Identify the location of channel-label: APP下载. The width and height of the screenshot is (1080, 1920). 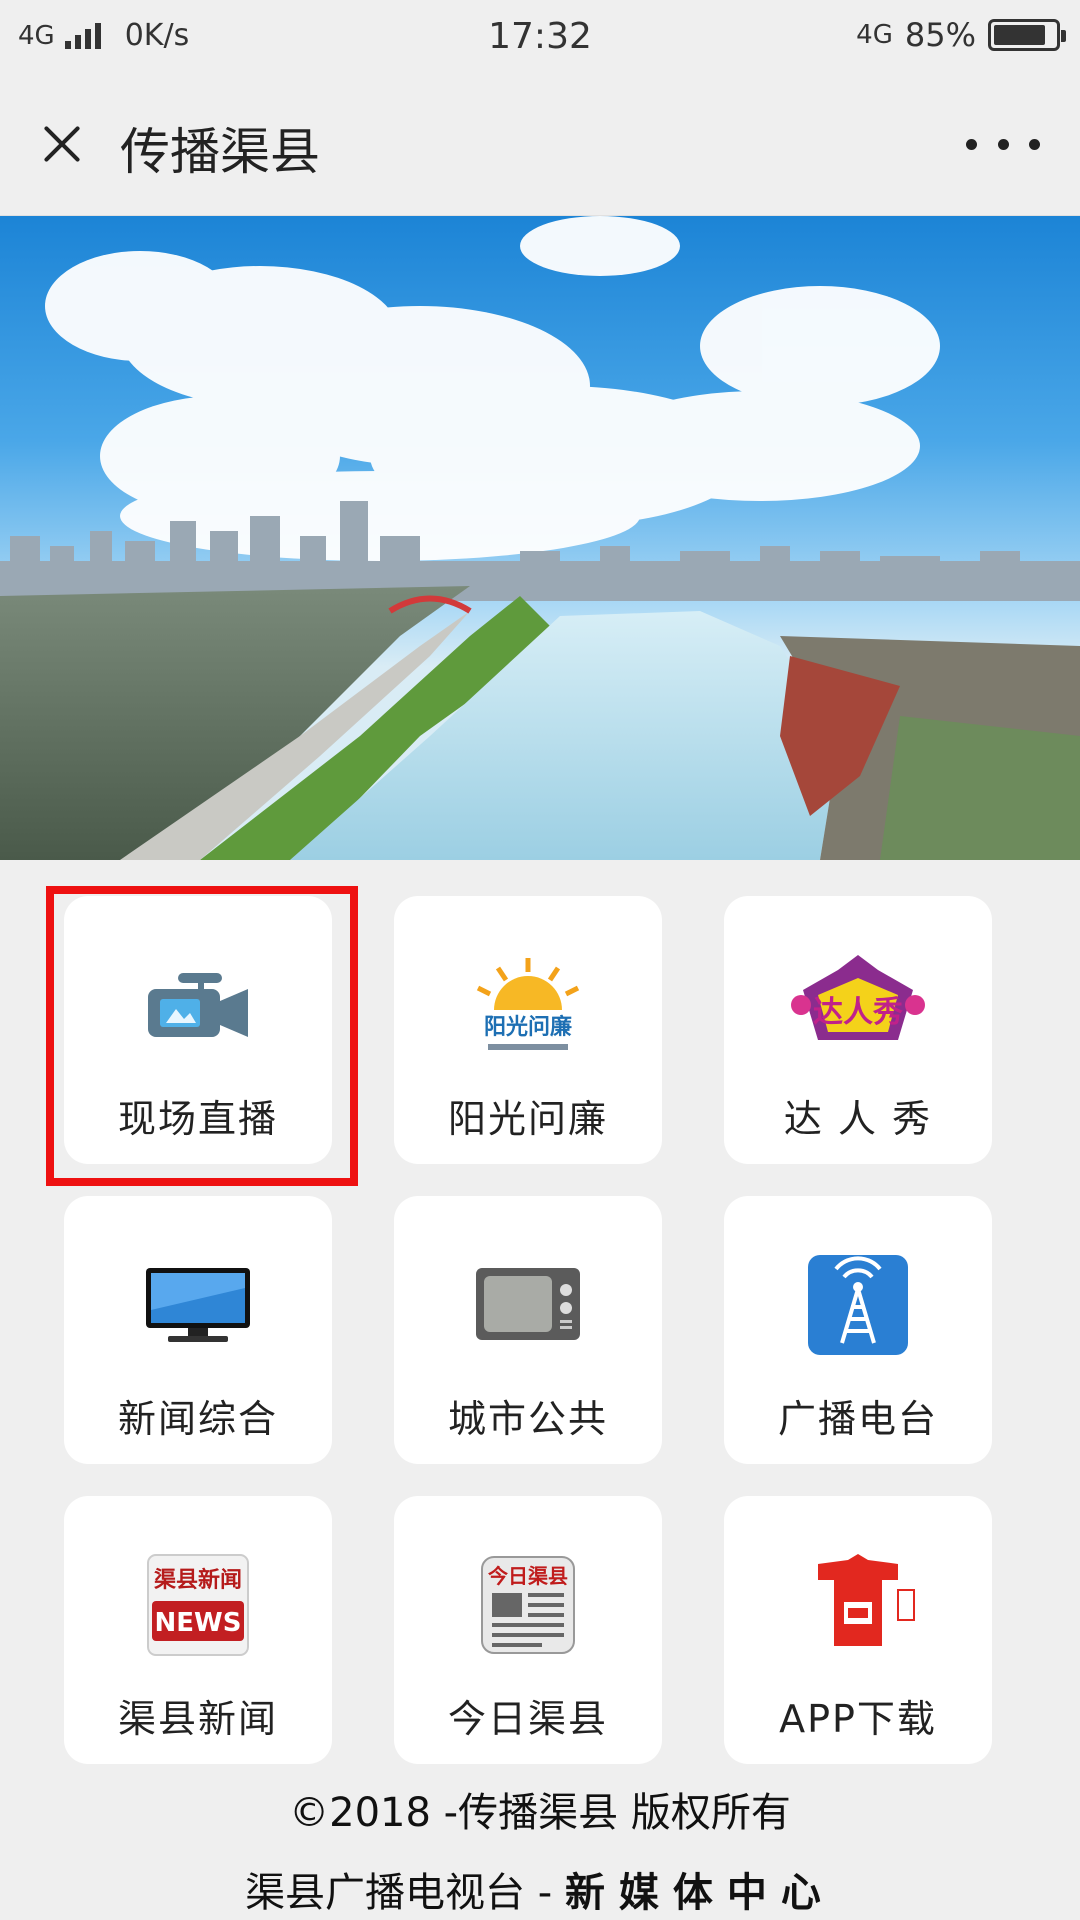
(858, 1719).